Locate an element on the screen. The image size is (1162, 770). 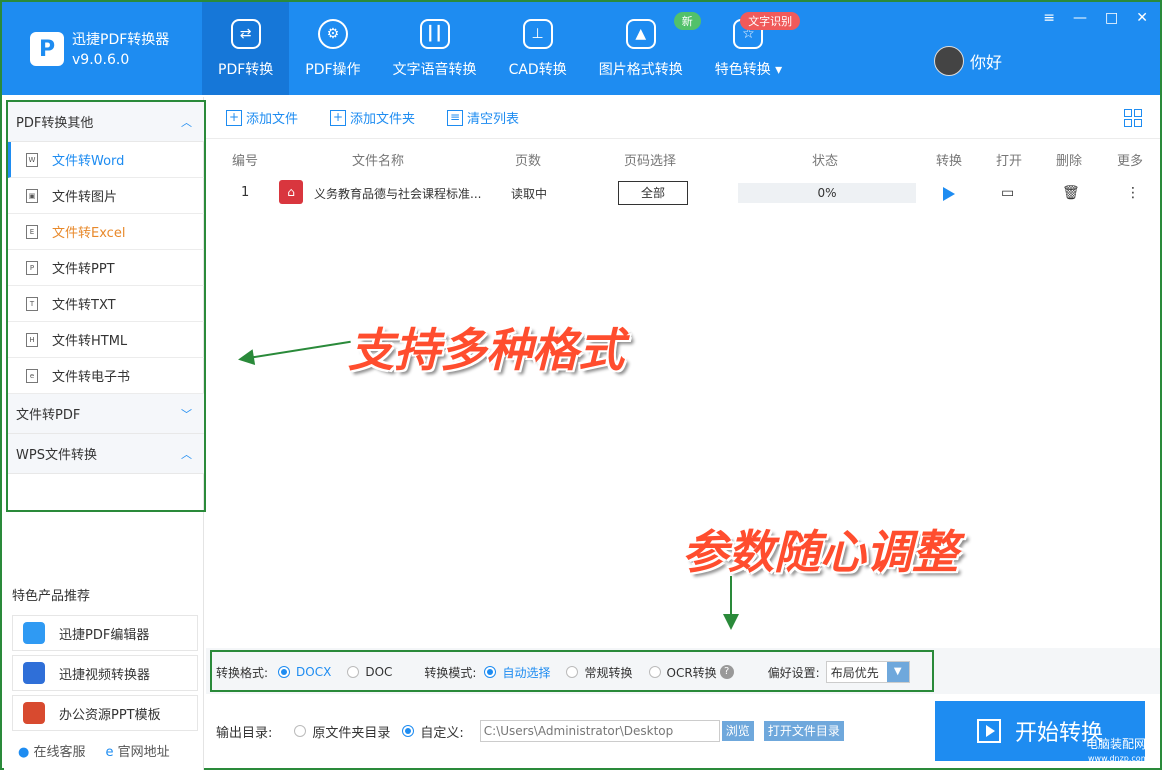
table-row: 1 ⌂ 义务教育品德与社会课程标准... 读取中 全部 0% ▭ 🗑 ⋮ is located at coordinates (683, 193).